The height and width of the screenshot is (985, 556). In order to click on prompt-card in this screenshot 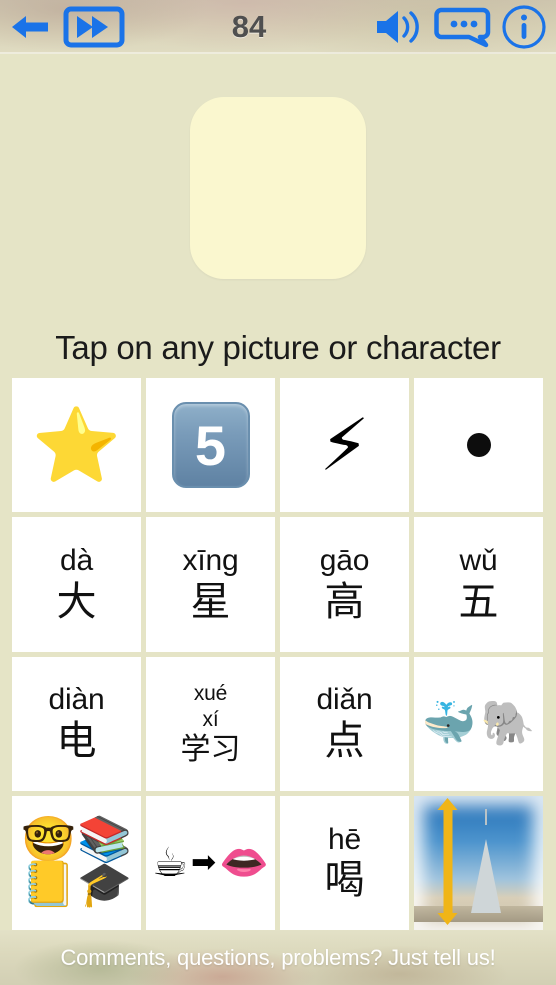, I will do `click(278, 188)`.